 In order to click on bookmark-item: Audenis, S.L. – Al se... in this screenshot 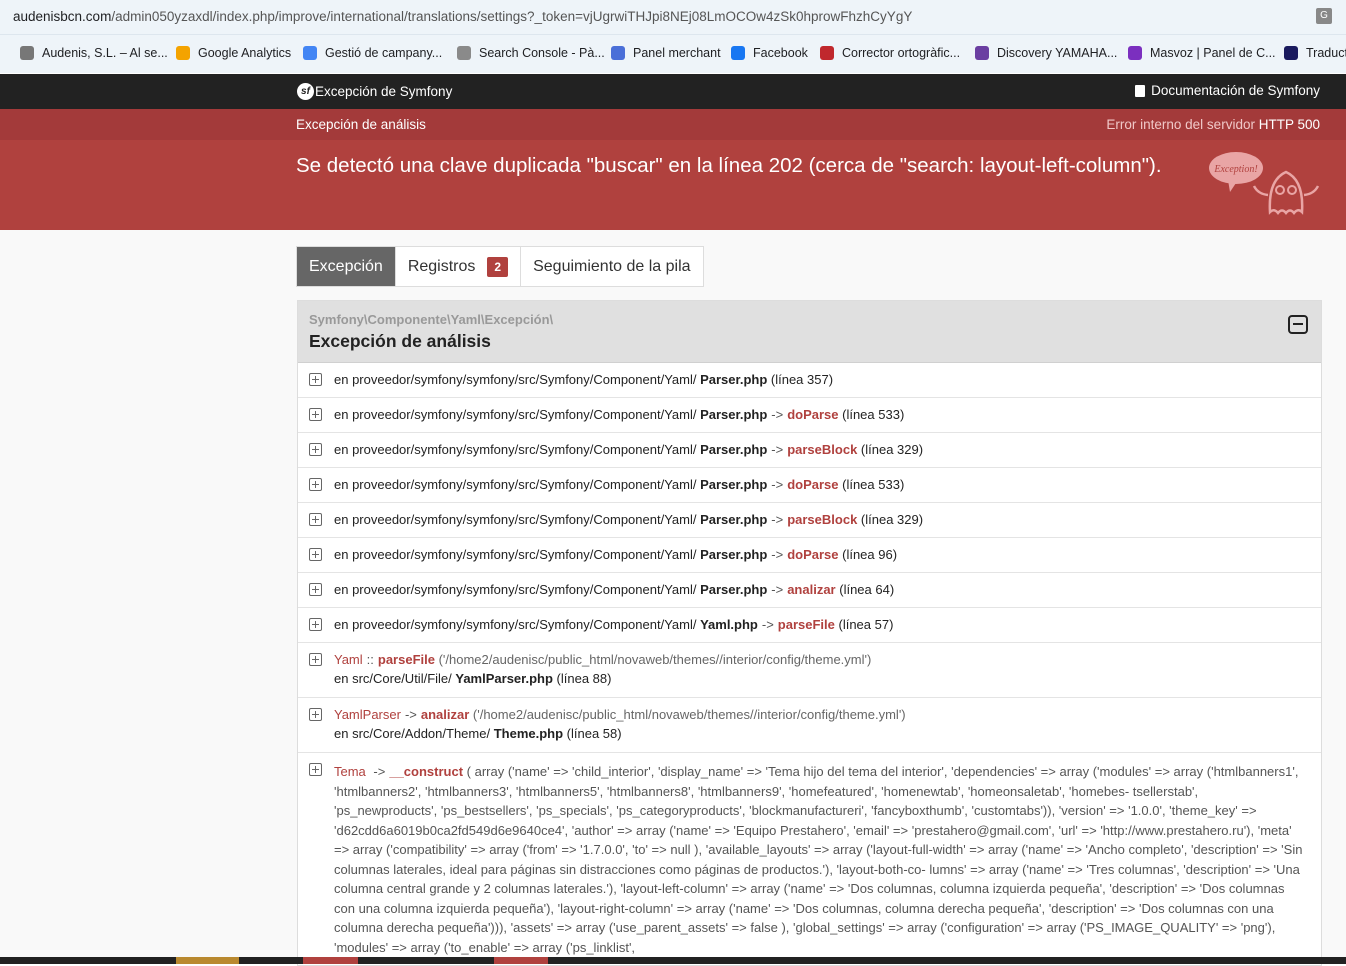, I will do `click(94, 53)`.